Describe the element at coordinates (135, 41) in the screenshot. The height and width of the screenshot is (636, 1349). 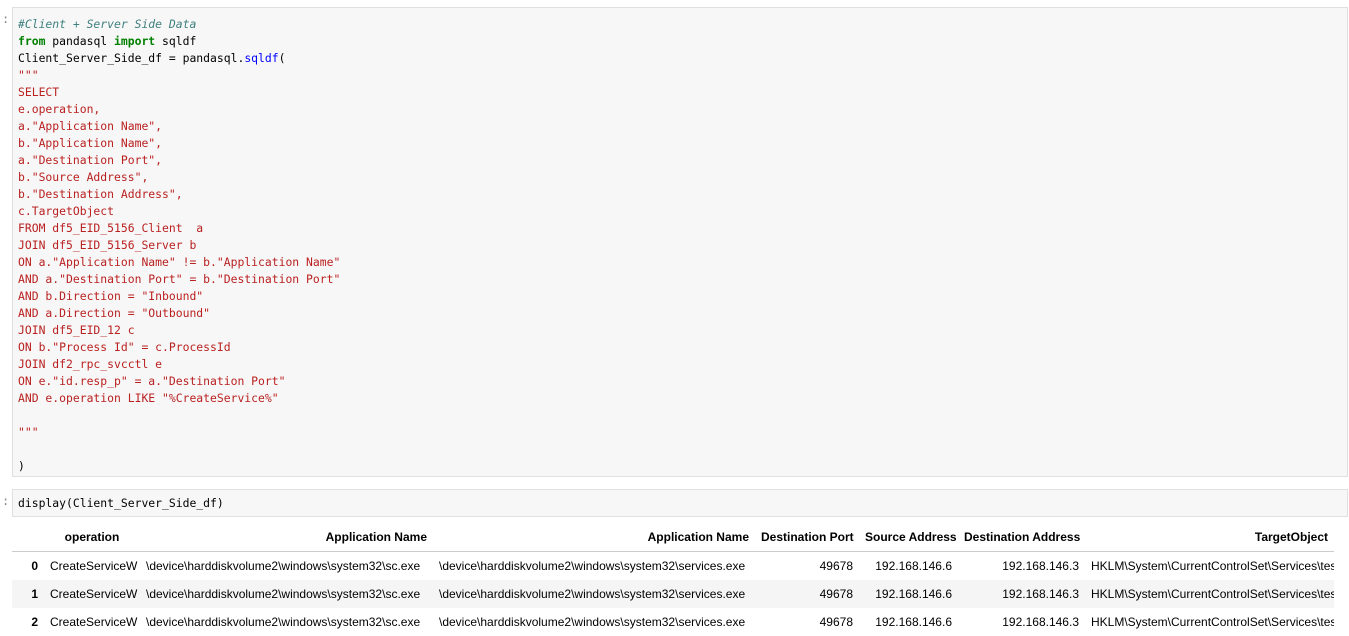
I see `code-token: import` at that location.